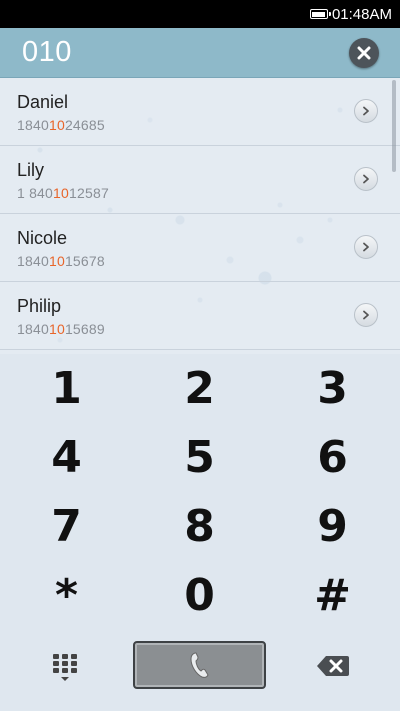  I want to click on key-2: 2, so click(199, 388).